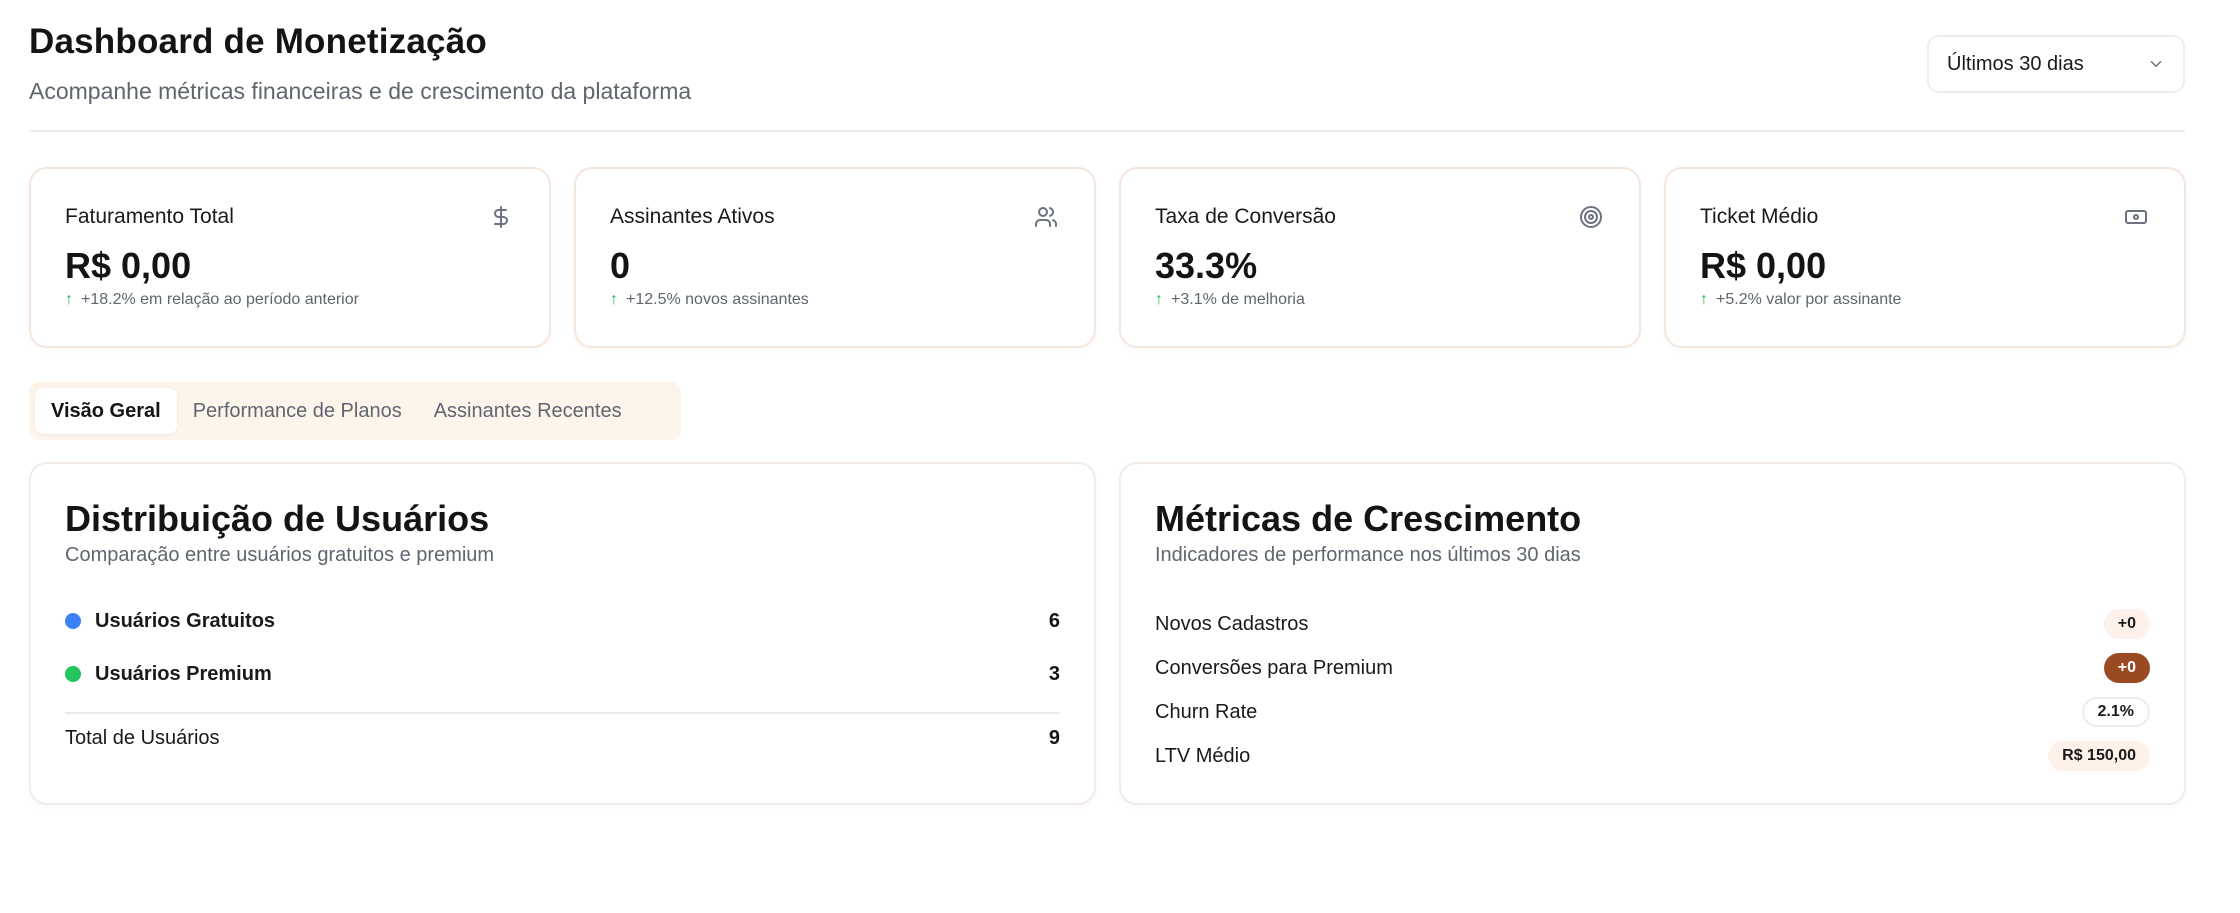  I want to click on kpi-note: ↑ +5.2% valor por assinante, so click(1800, 300).